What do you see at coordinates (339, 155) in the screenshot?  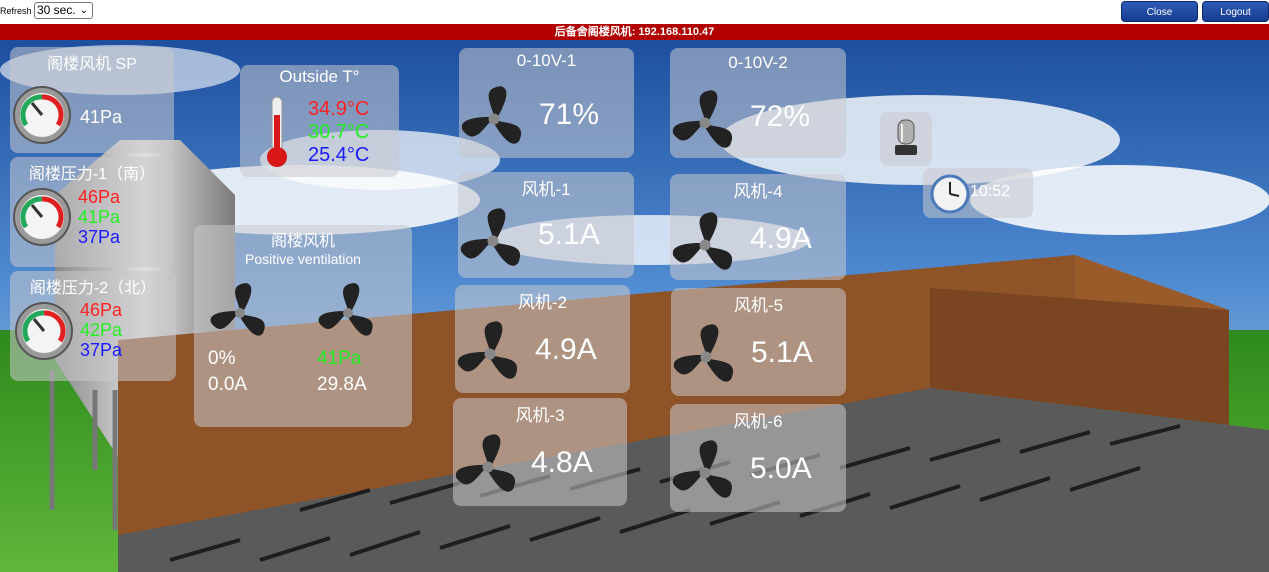 I see `outside-min: 25.4°C` at bounding box center [339, 155].